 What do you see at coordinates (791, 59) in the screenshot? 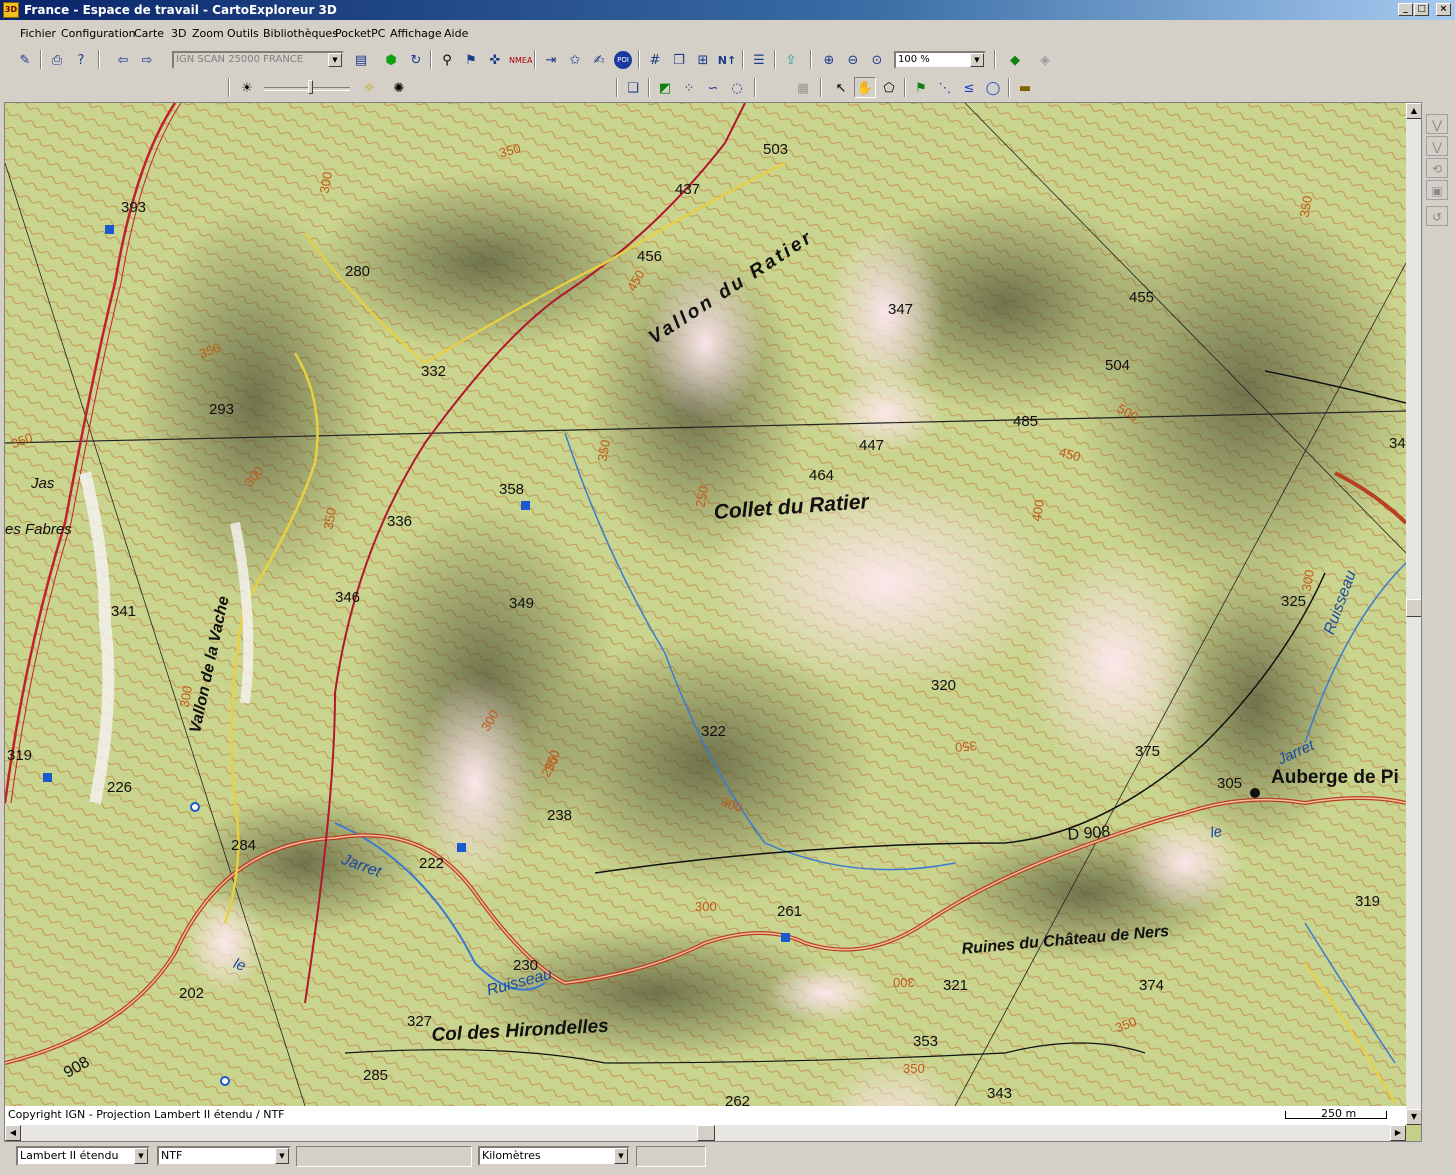
I see `upload-icon: ⇪` at bounding box center [791, 59].